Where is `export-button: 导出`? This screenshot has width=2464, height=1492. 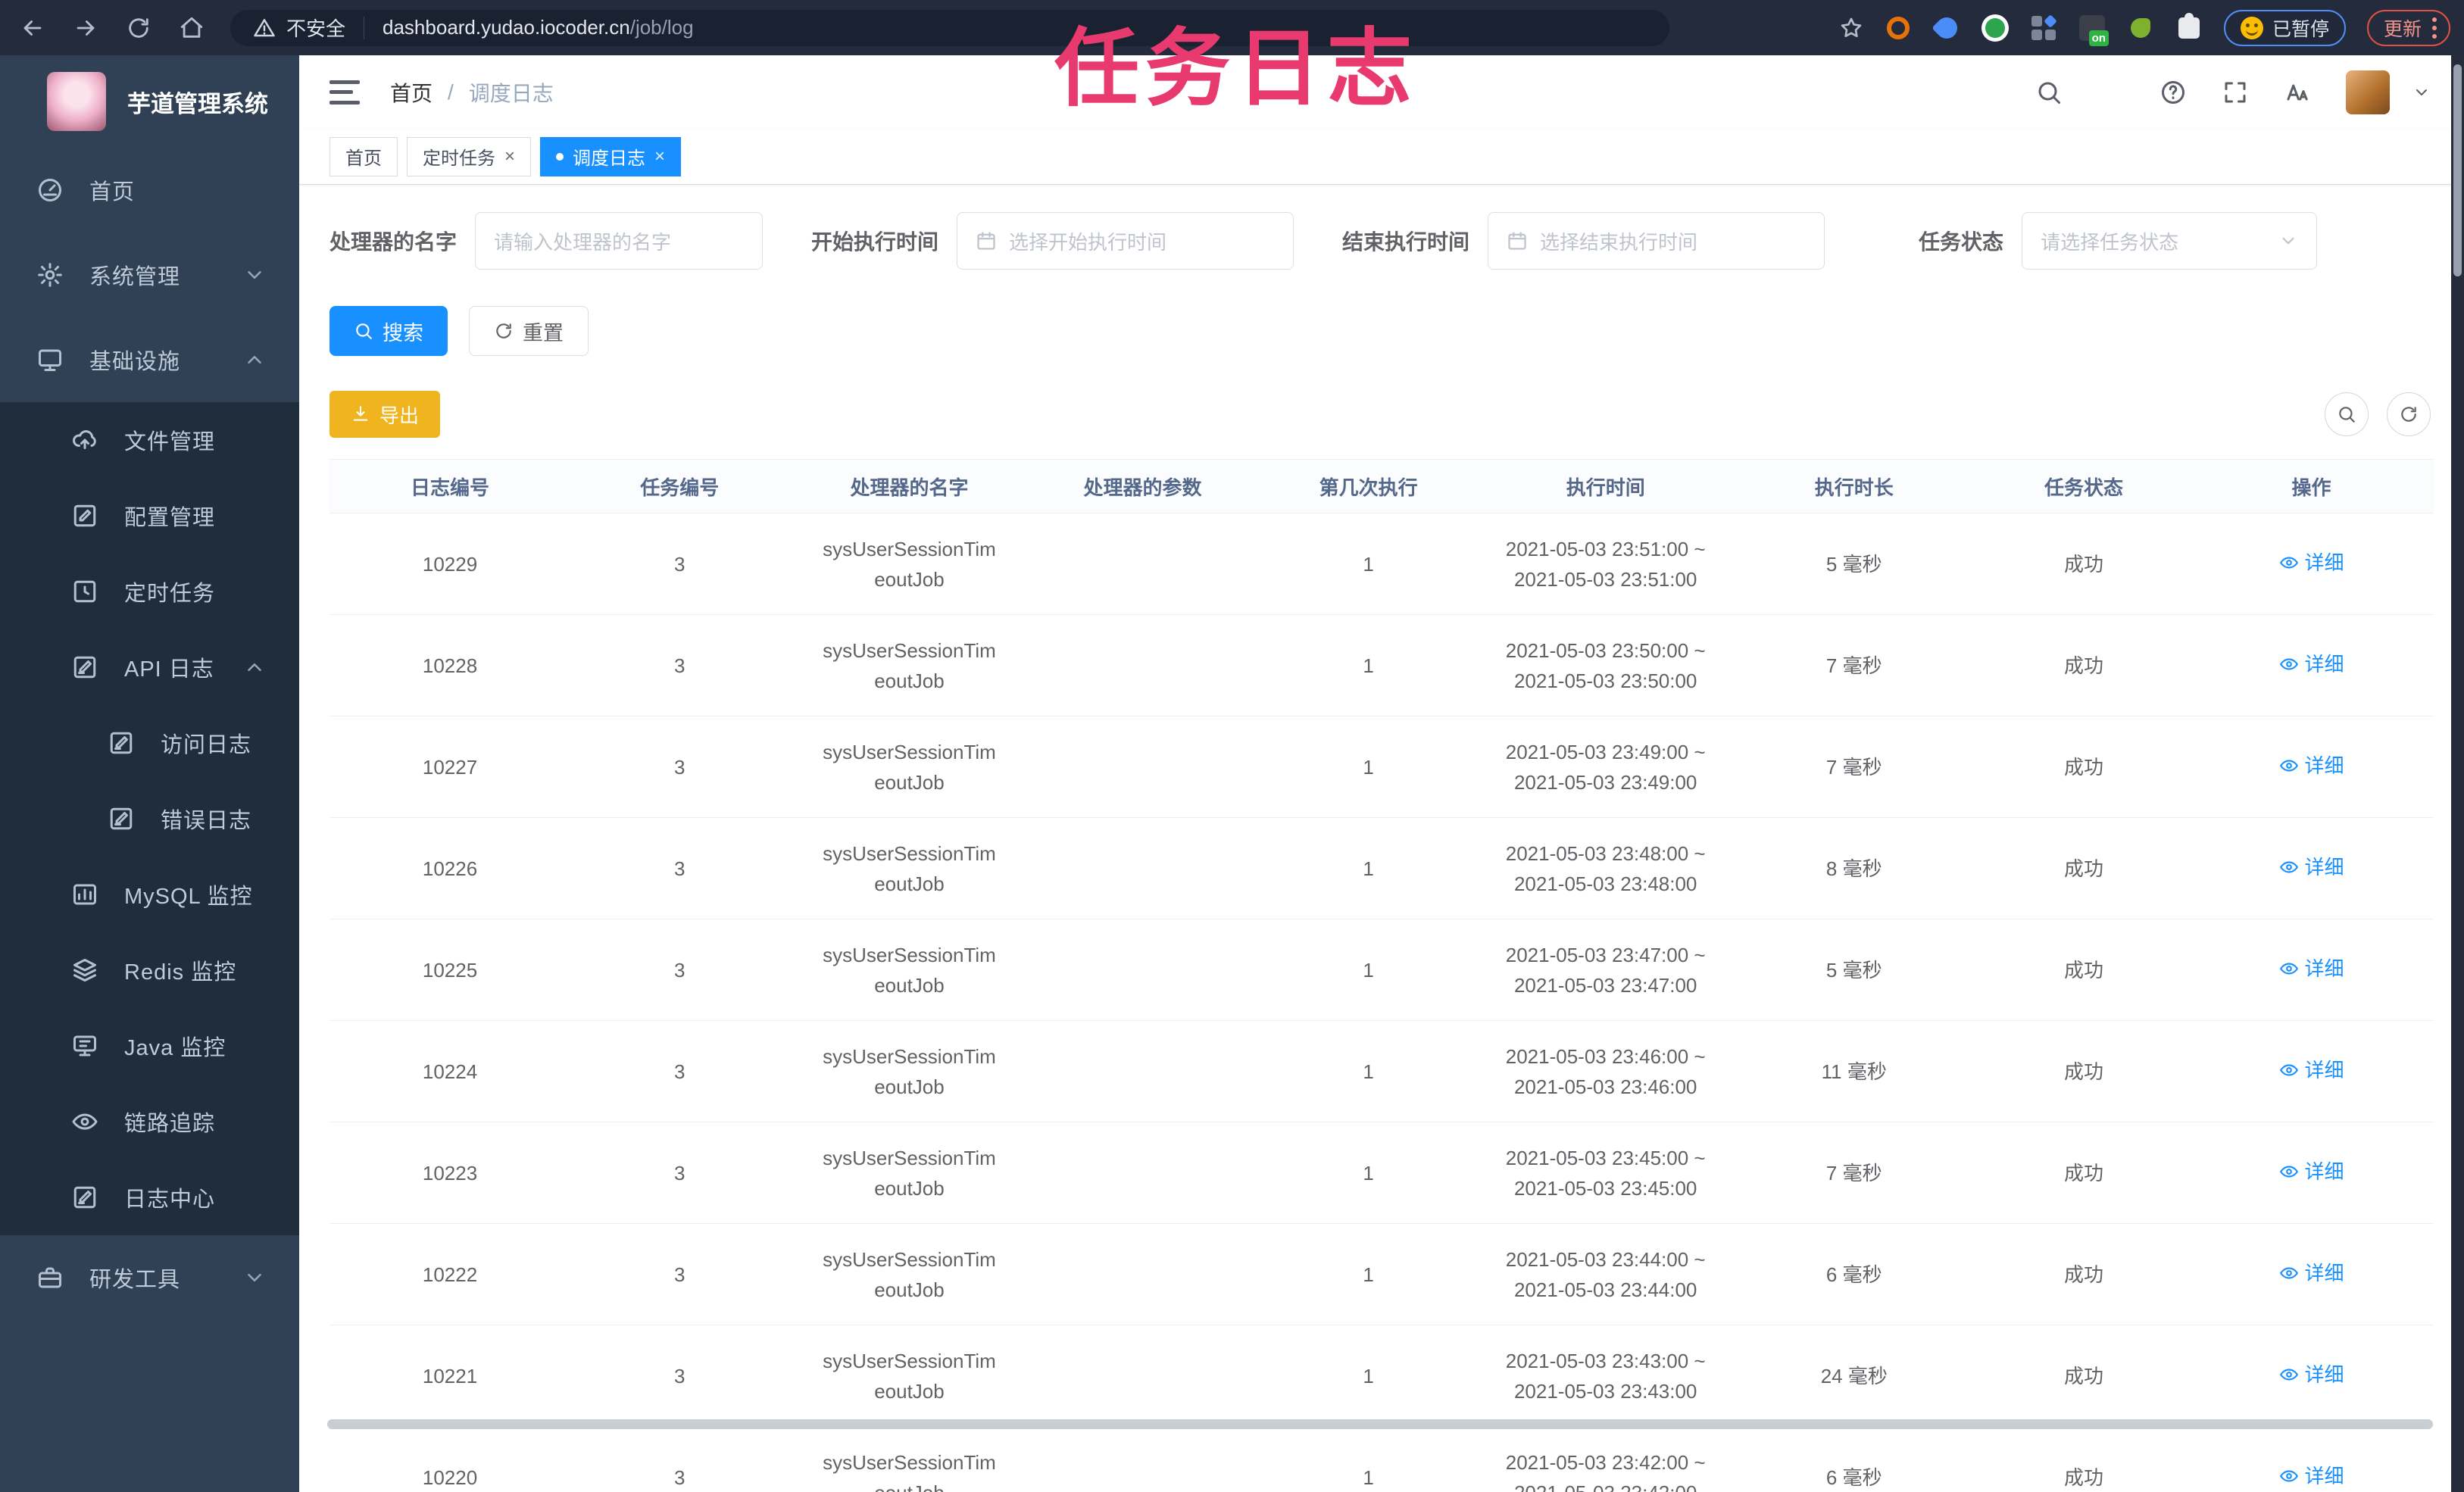 export-button: 导出 is located at coordinates (385, 414).